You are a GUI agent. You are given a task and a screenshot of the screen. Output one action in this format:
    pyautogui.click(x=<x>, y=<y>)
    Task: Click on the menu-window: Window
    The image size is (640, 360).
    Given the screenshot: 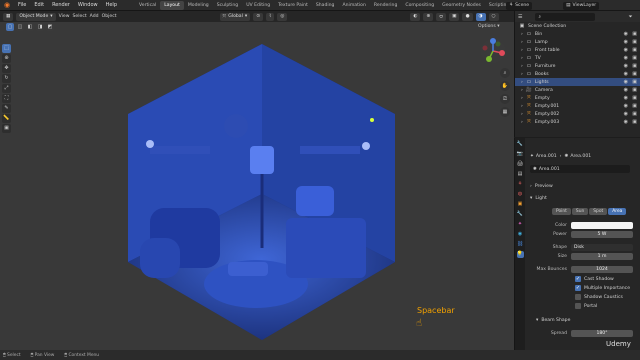 What is the action you would take?
    pyautogui.click(x=88, y=5)
    